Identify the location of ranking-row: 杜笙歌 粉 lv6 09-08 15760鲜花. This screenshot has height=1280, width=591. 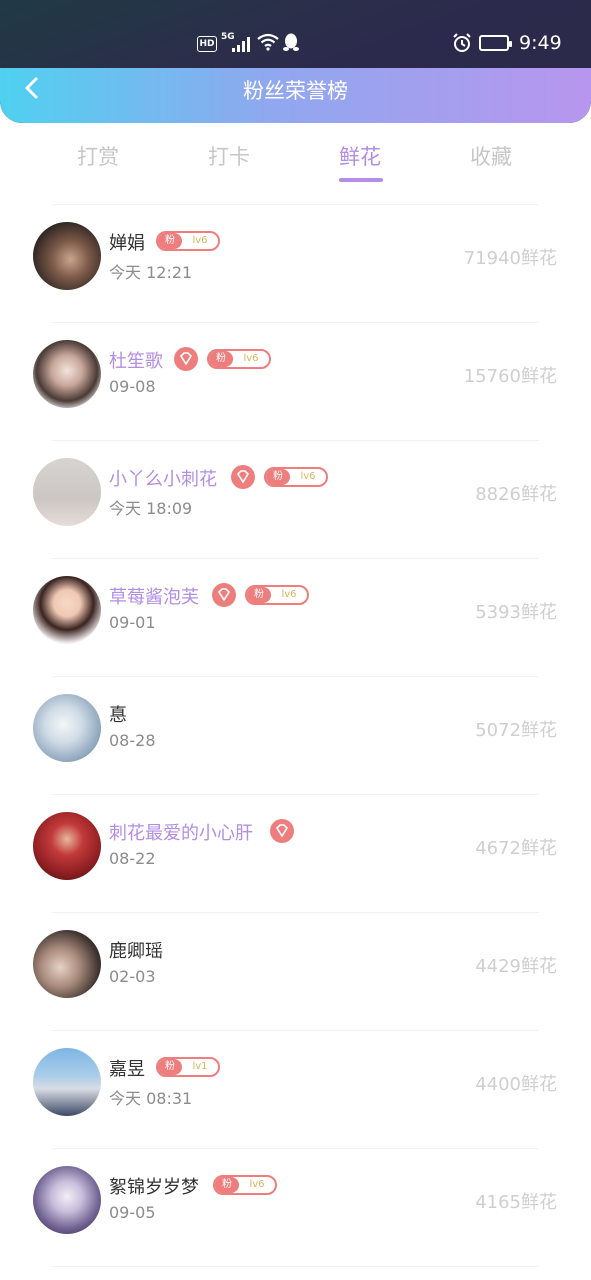
(295, 381).